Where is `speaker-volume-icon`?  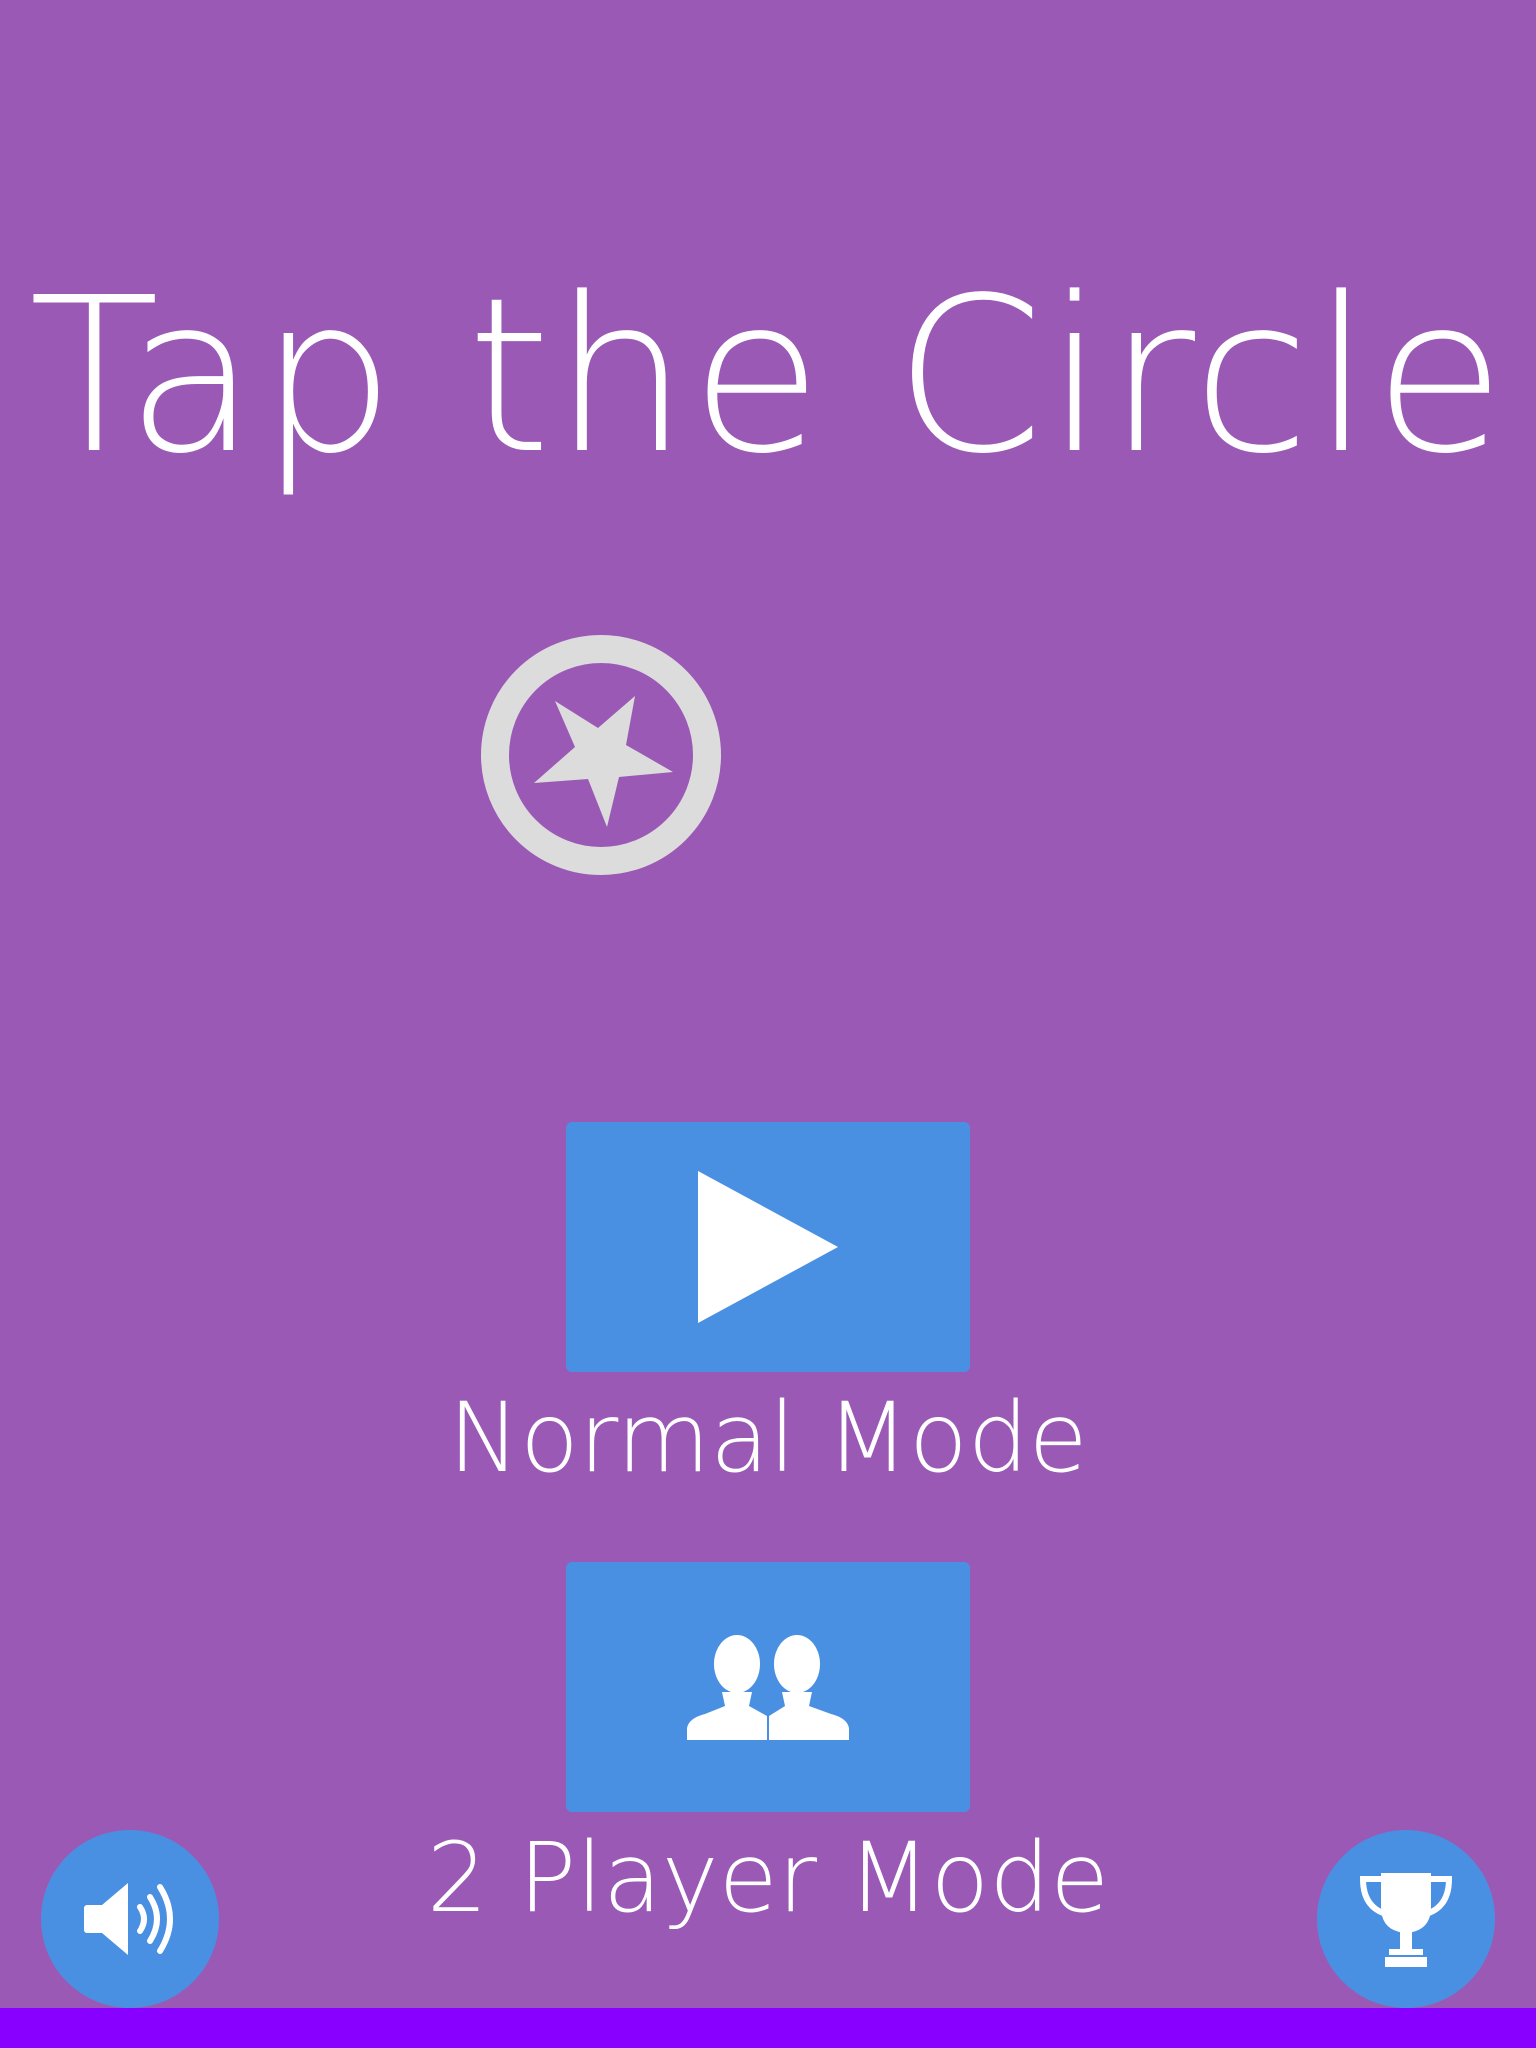 speaker-volume-icon is located at coordinates (128, 1919).